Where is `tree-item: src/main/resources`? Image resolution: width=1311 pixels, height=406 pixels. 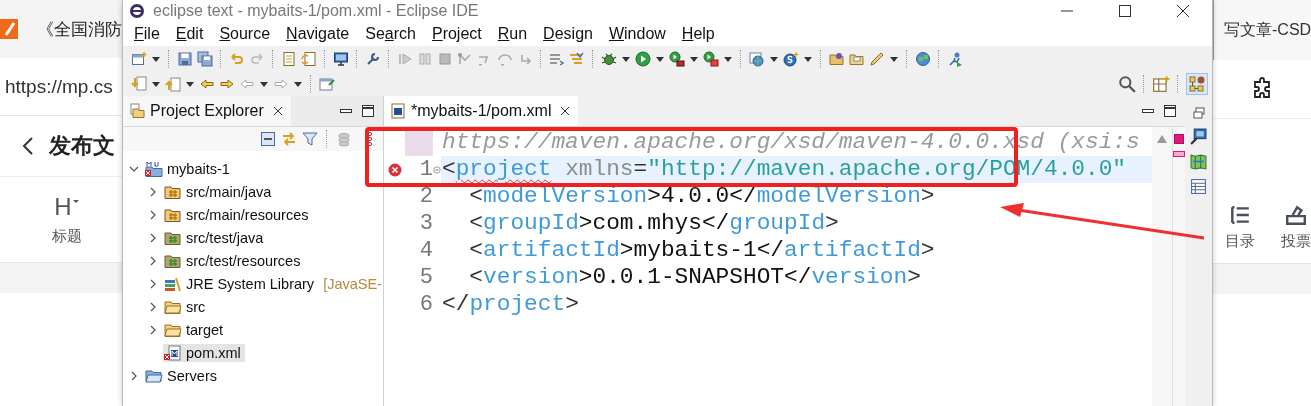 tree-item: src/main/resources is located at coordinates (238, 214).